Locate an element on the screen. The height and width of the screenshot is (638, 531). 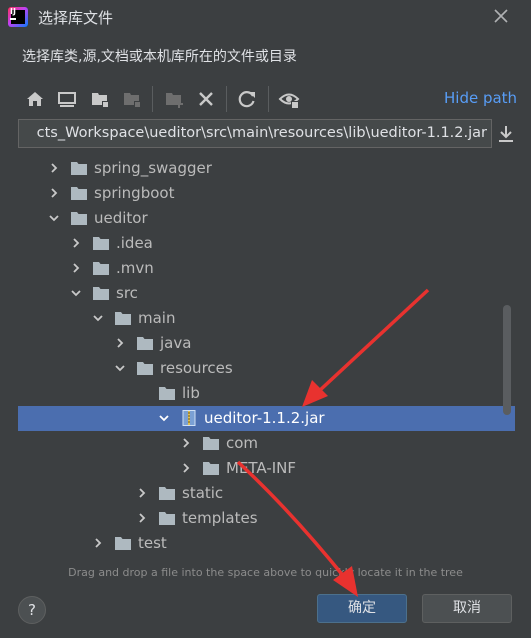
tree-item-label: ueditor is located at coordinates (121, 218).